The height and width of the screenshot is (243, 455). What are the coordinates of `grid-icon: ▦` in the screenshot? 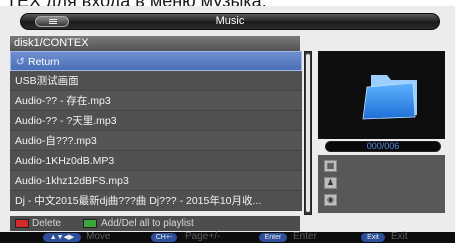 It's located at (330, 166).